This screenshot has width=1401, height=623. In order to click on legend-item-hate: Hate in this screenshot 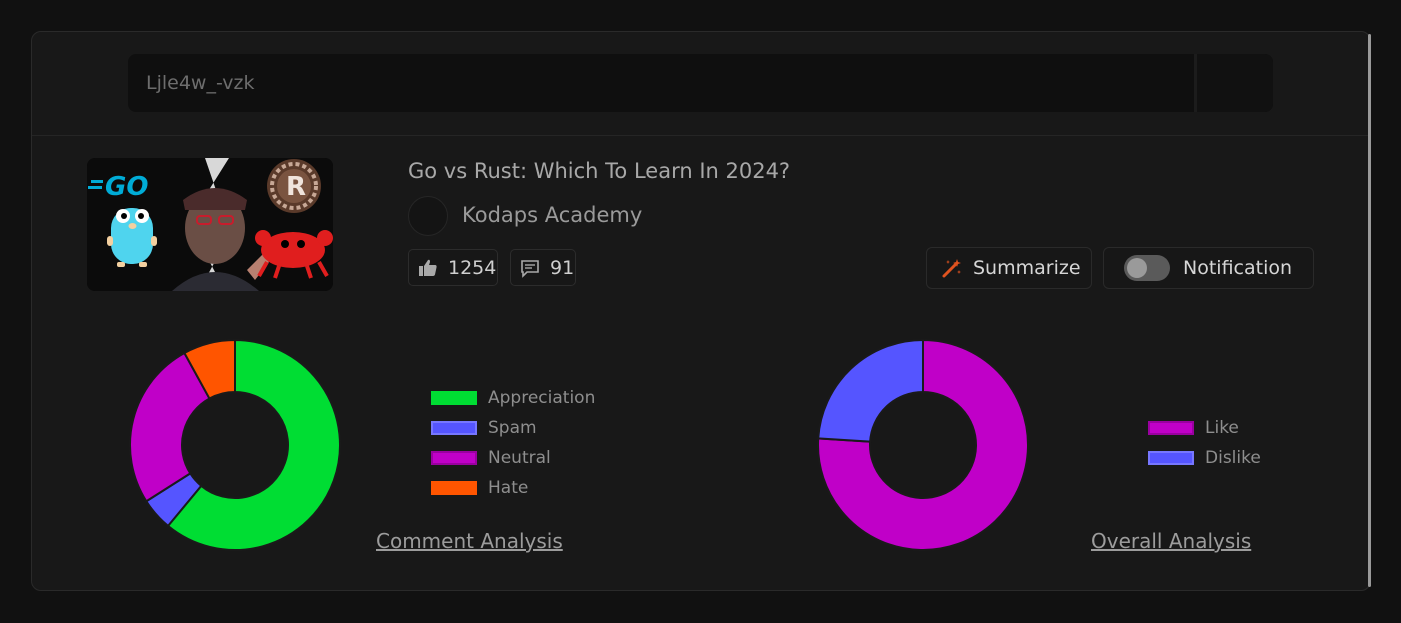, I will do `click(513, 488)`.